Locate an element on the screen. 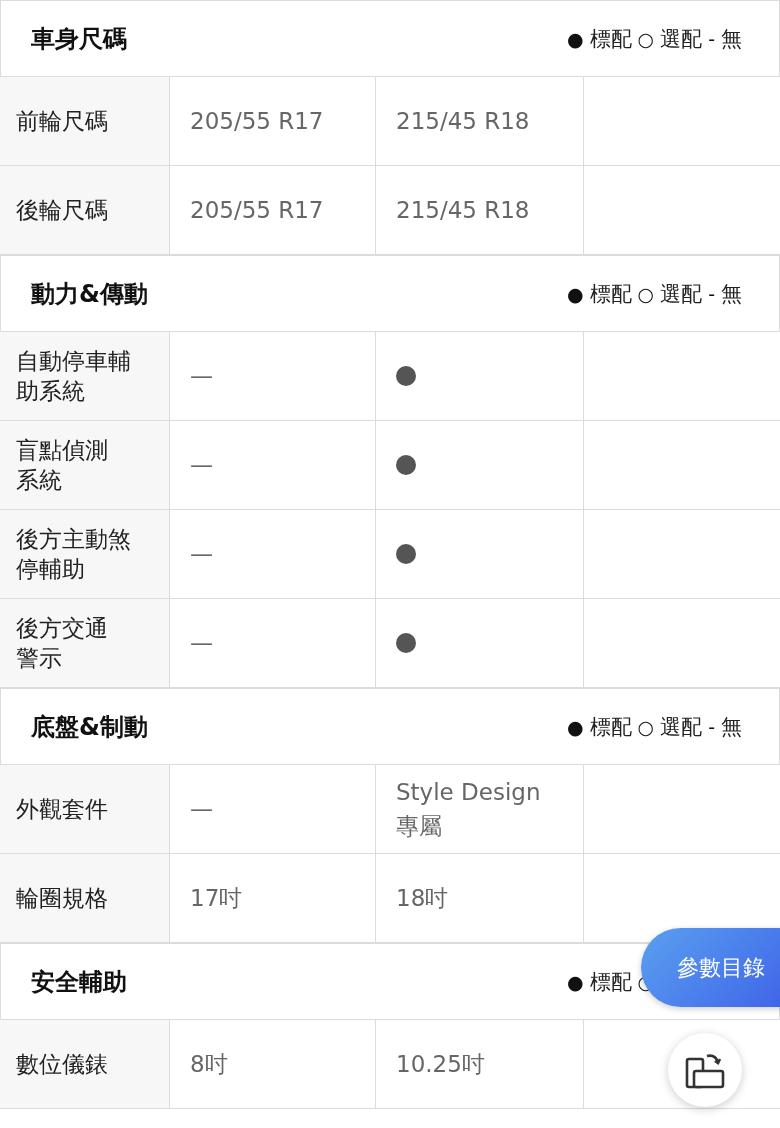 The width and height of the screenshot is (780, 1128). row-label: 自動停車輔 is located at coordinates (73, 361).